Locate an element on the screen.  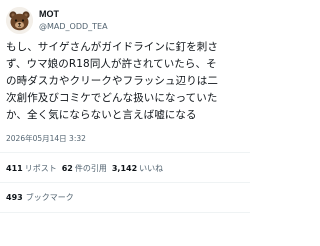
tweet-text-line: ず、ウマ娘のR18同人が許されていたら、そ is located at coordinates (111, 64).